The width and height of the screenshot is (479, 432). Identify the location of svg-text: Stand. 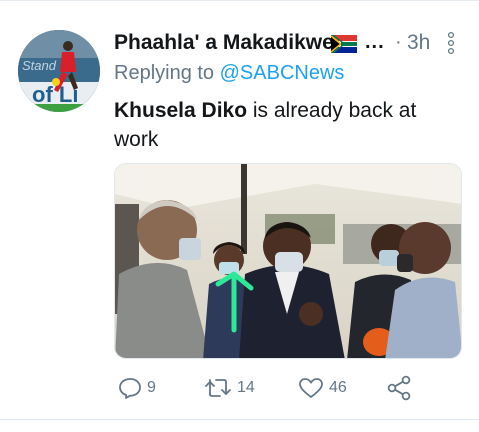
(39, 65).